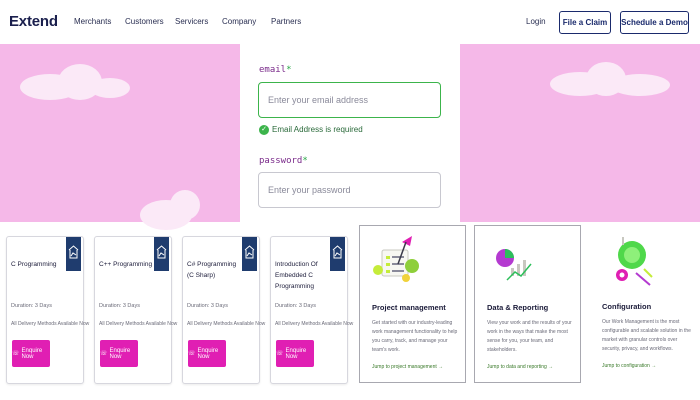 This screenshot has width=700, height=400. I want to click on password-placeholder: Enter your password, so click(309, 190).